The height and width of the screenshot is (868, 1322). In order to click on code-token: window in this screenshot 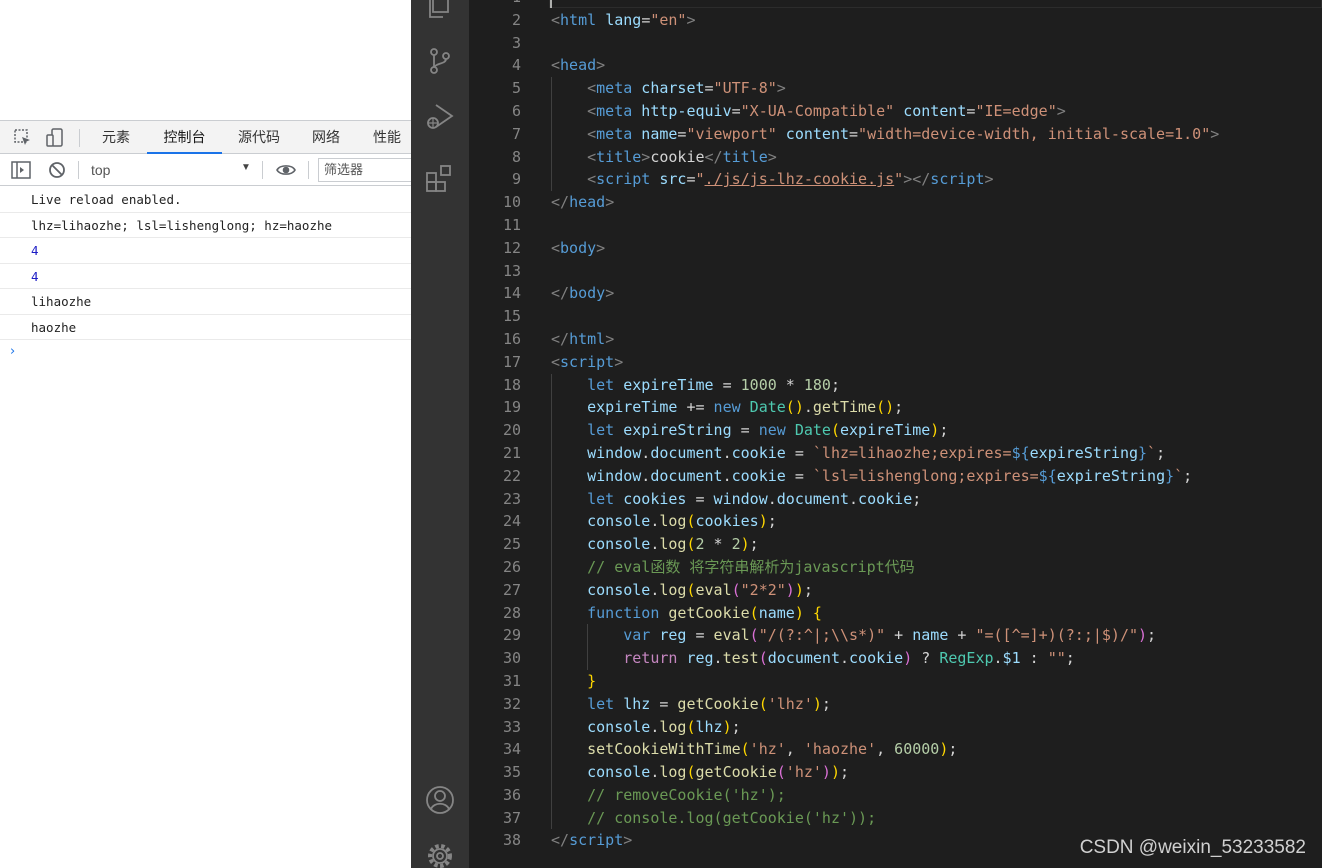, I will do `click(740, 498)`.